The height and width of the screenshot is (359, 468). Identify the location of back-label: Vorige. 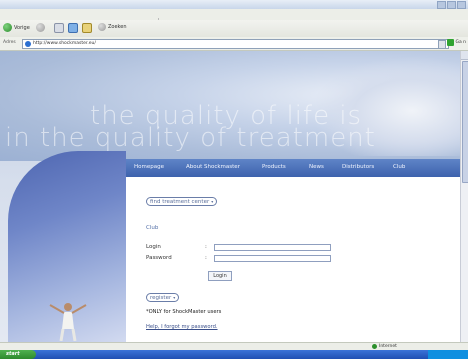
(22, 27).